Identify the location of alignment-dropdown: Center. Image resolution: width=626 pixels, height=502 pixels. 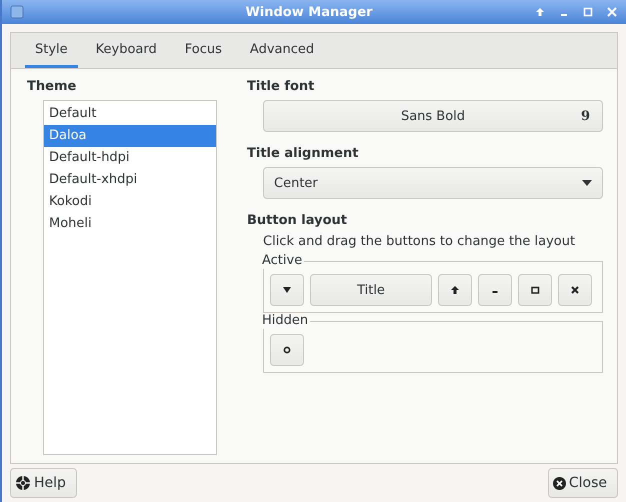
(433, 183).